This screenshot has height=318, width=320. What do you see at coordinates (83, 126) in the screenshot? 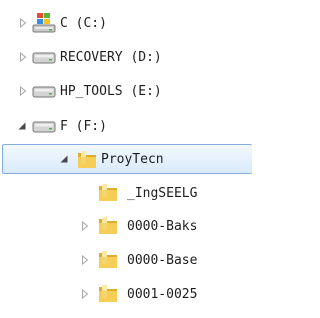
I see `tree-item-label: F (F:)` at bounding box center [83, 126].